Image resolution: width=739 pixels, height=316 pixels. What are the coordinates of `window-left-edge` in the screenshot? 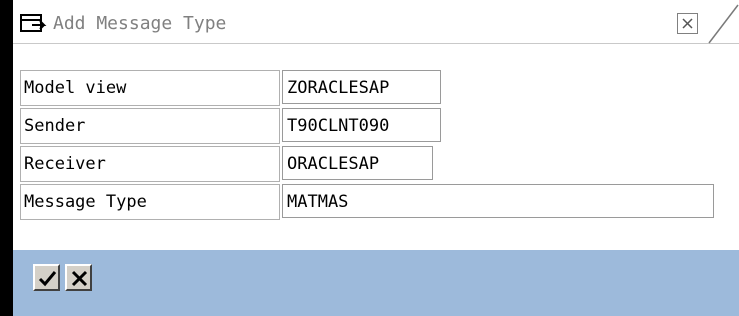 It's located at (6, 158).